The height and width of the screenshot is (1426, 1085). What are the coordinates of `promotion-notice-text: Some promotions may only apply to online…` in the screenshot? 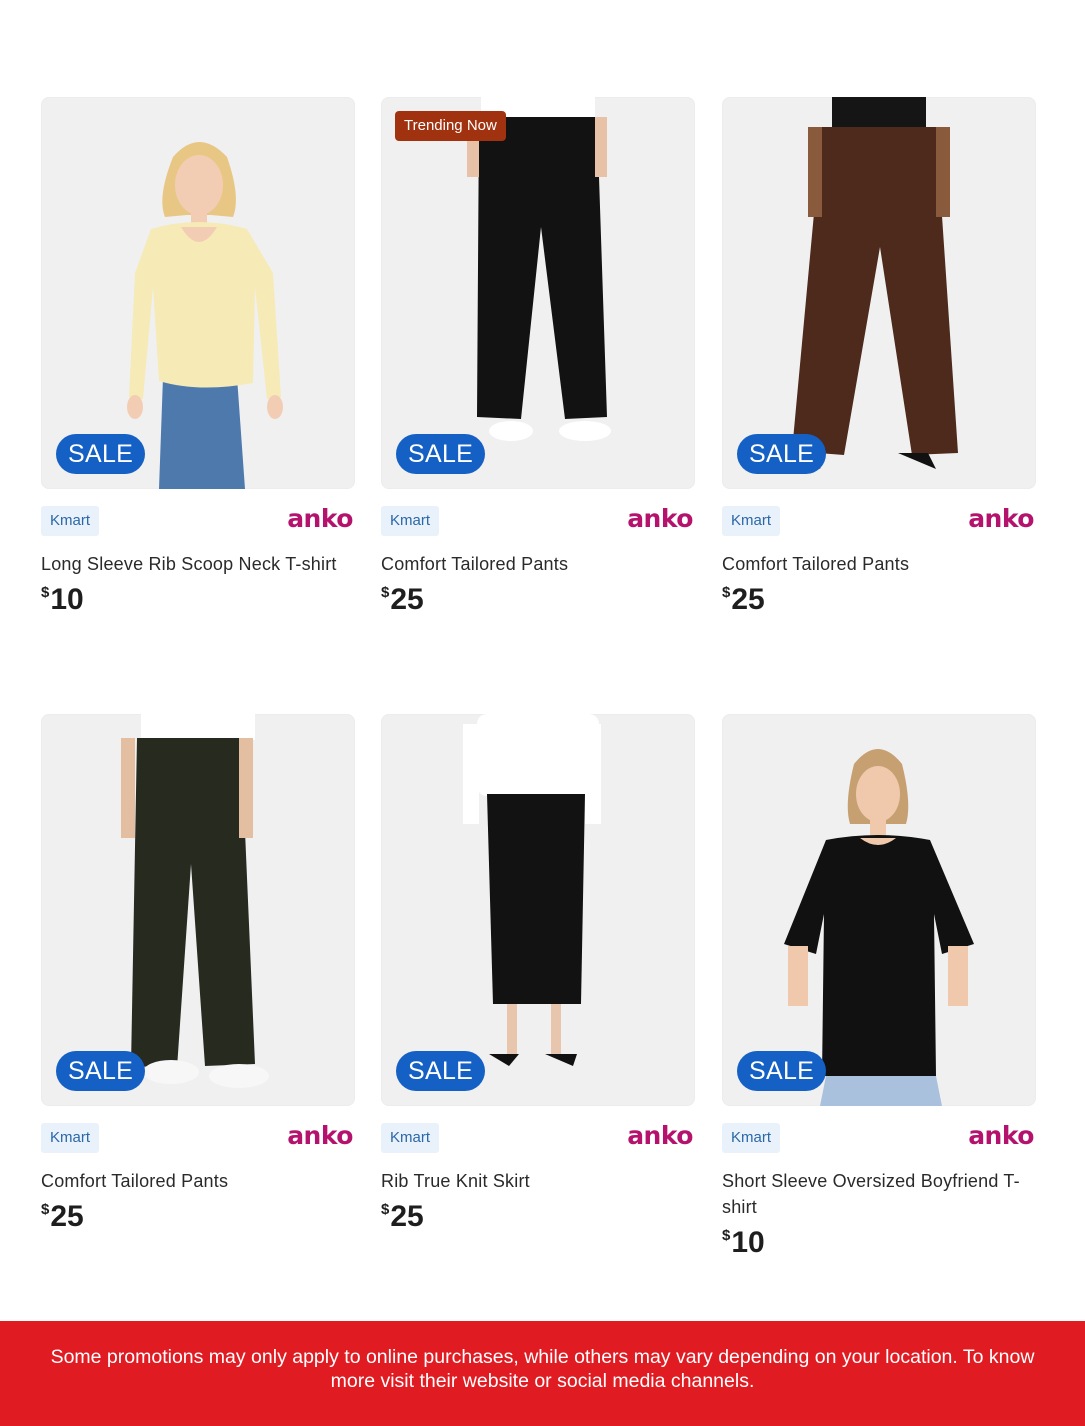 It's located at (542, 1368).